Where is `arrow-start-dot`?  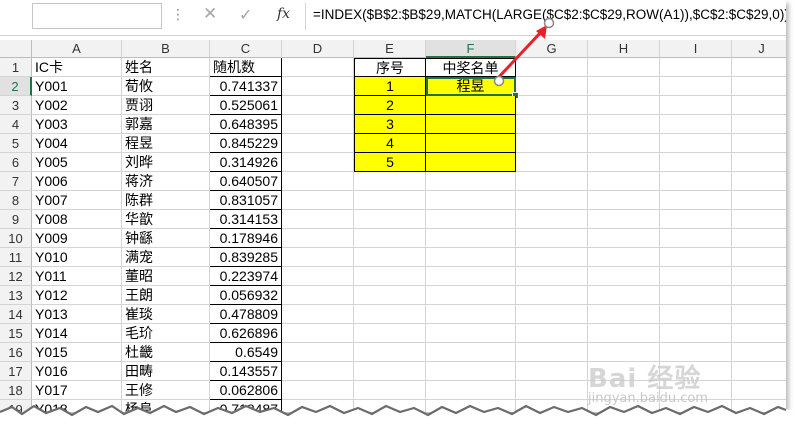
arrow-start-dot is located at coordinates (499, 81).